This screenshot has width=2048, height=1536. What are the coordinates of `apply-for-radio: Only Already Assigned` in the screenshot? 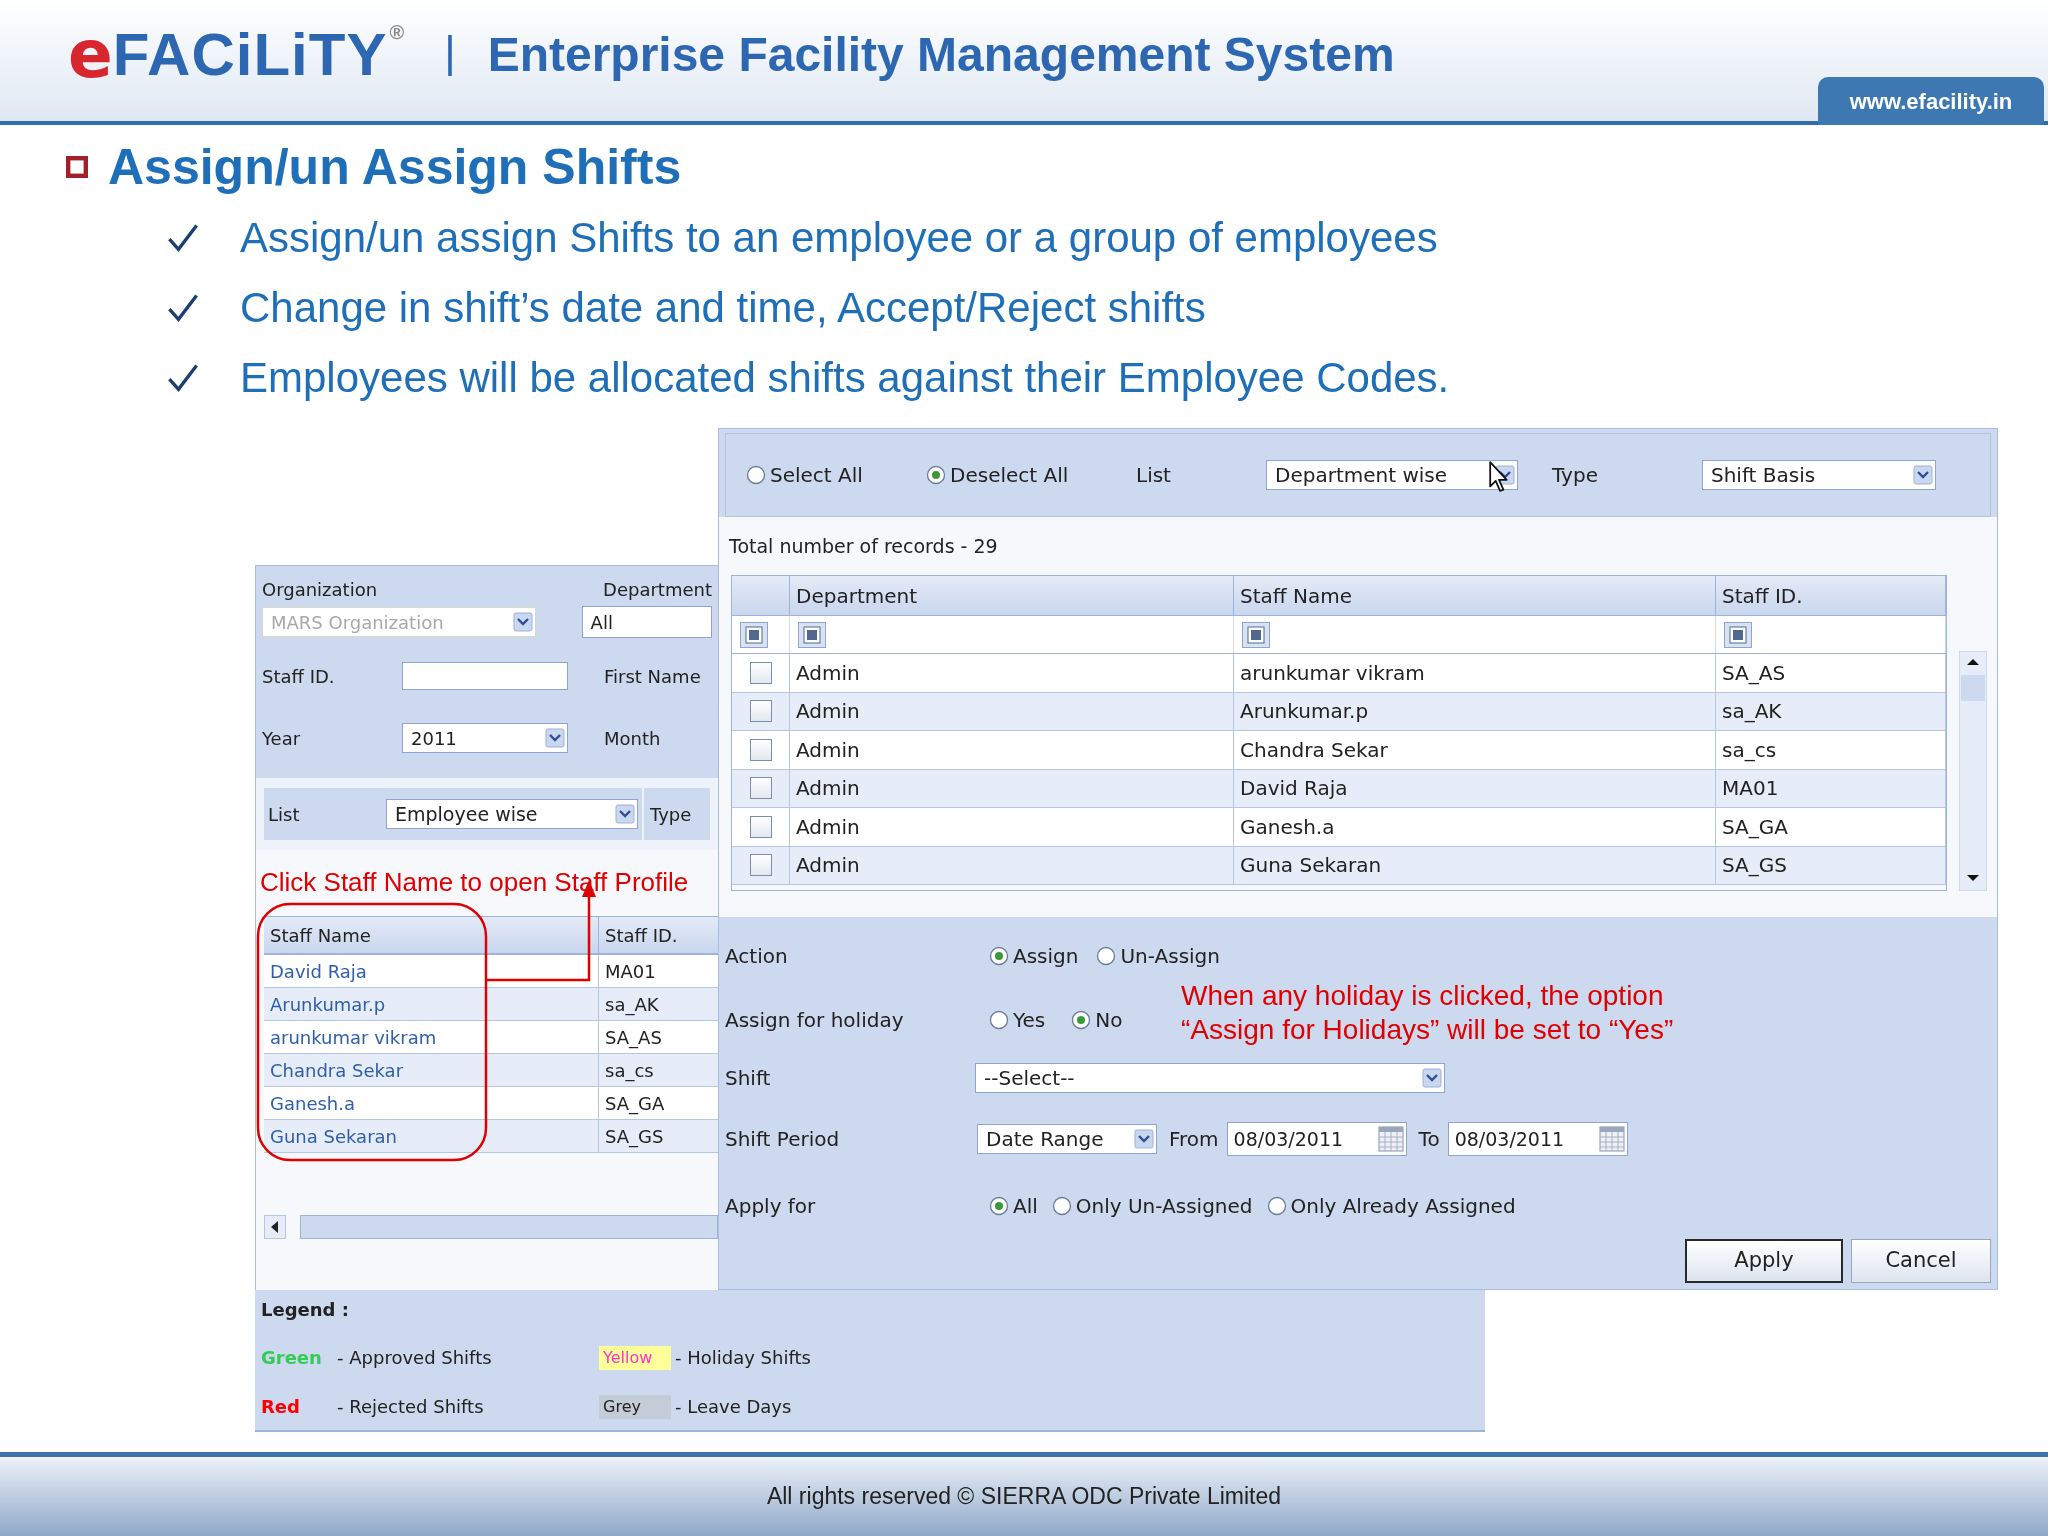 It's located at (1391, 1206).